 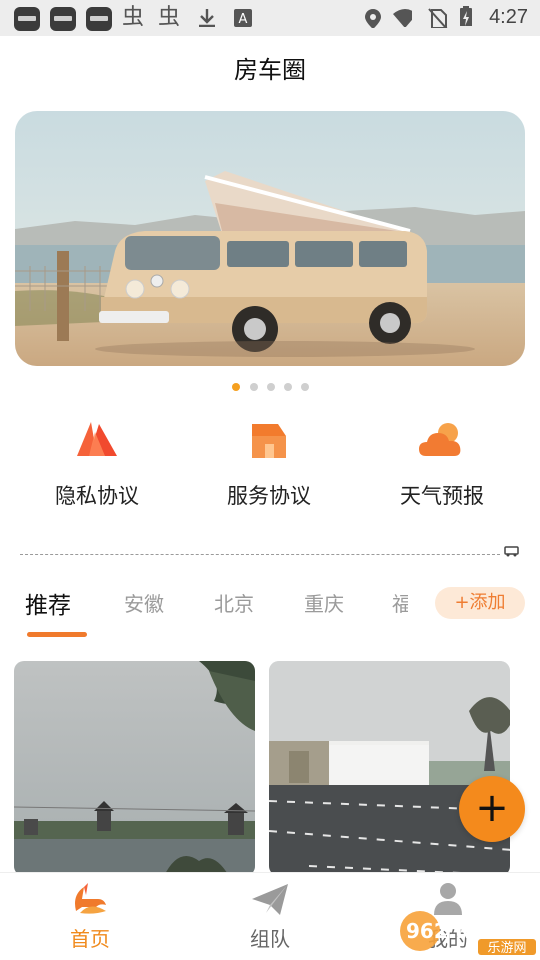 I want to click on privacy-triangle-icon, so click(x=97, y=439).